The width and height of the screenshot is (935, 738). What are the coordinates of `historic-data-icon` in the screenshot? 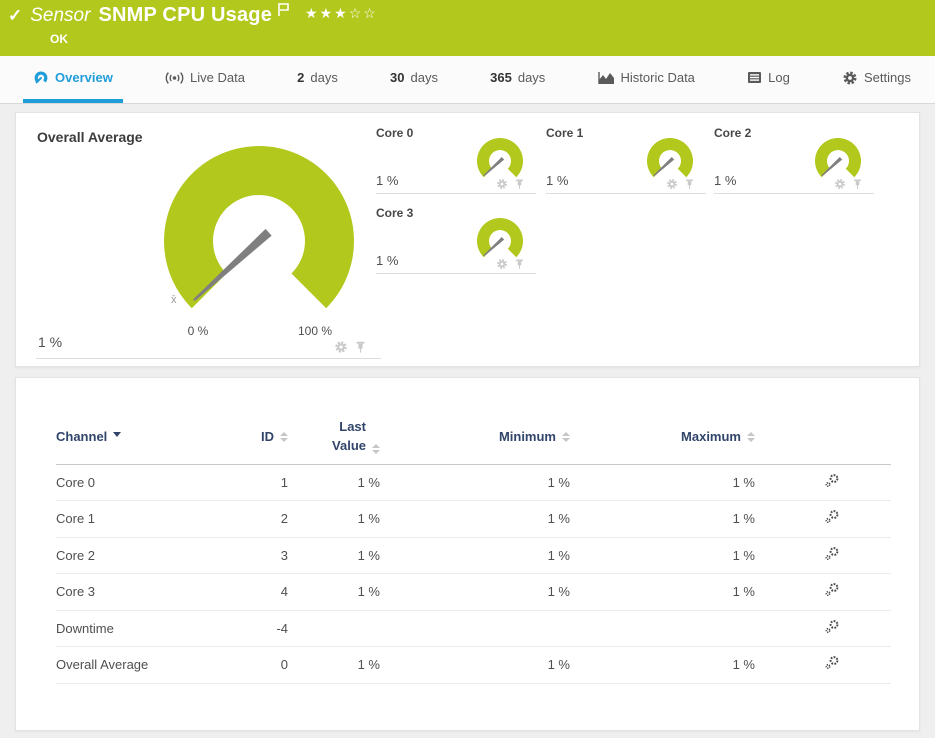 It's located at (605, 78).